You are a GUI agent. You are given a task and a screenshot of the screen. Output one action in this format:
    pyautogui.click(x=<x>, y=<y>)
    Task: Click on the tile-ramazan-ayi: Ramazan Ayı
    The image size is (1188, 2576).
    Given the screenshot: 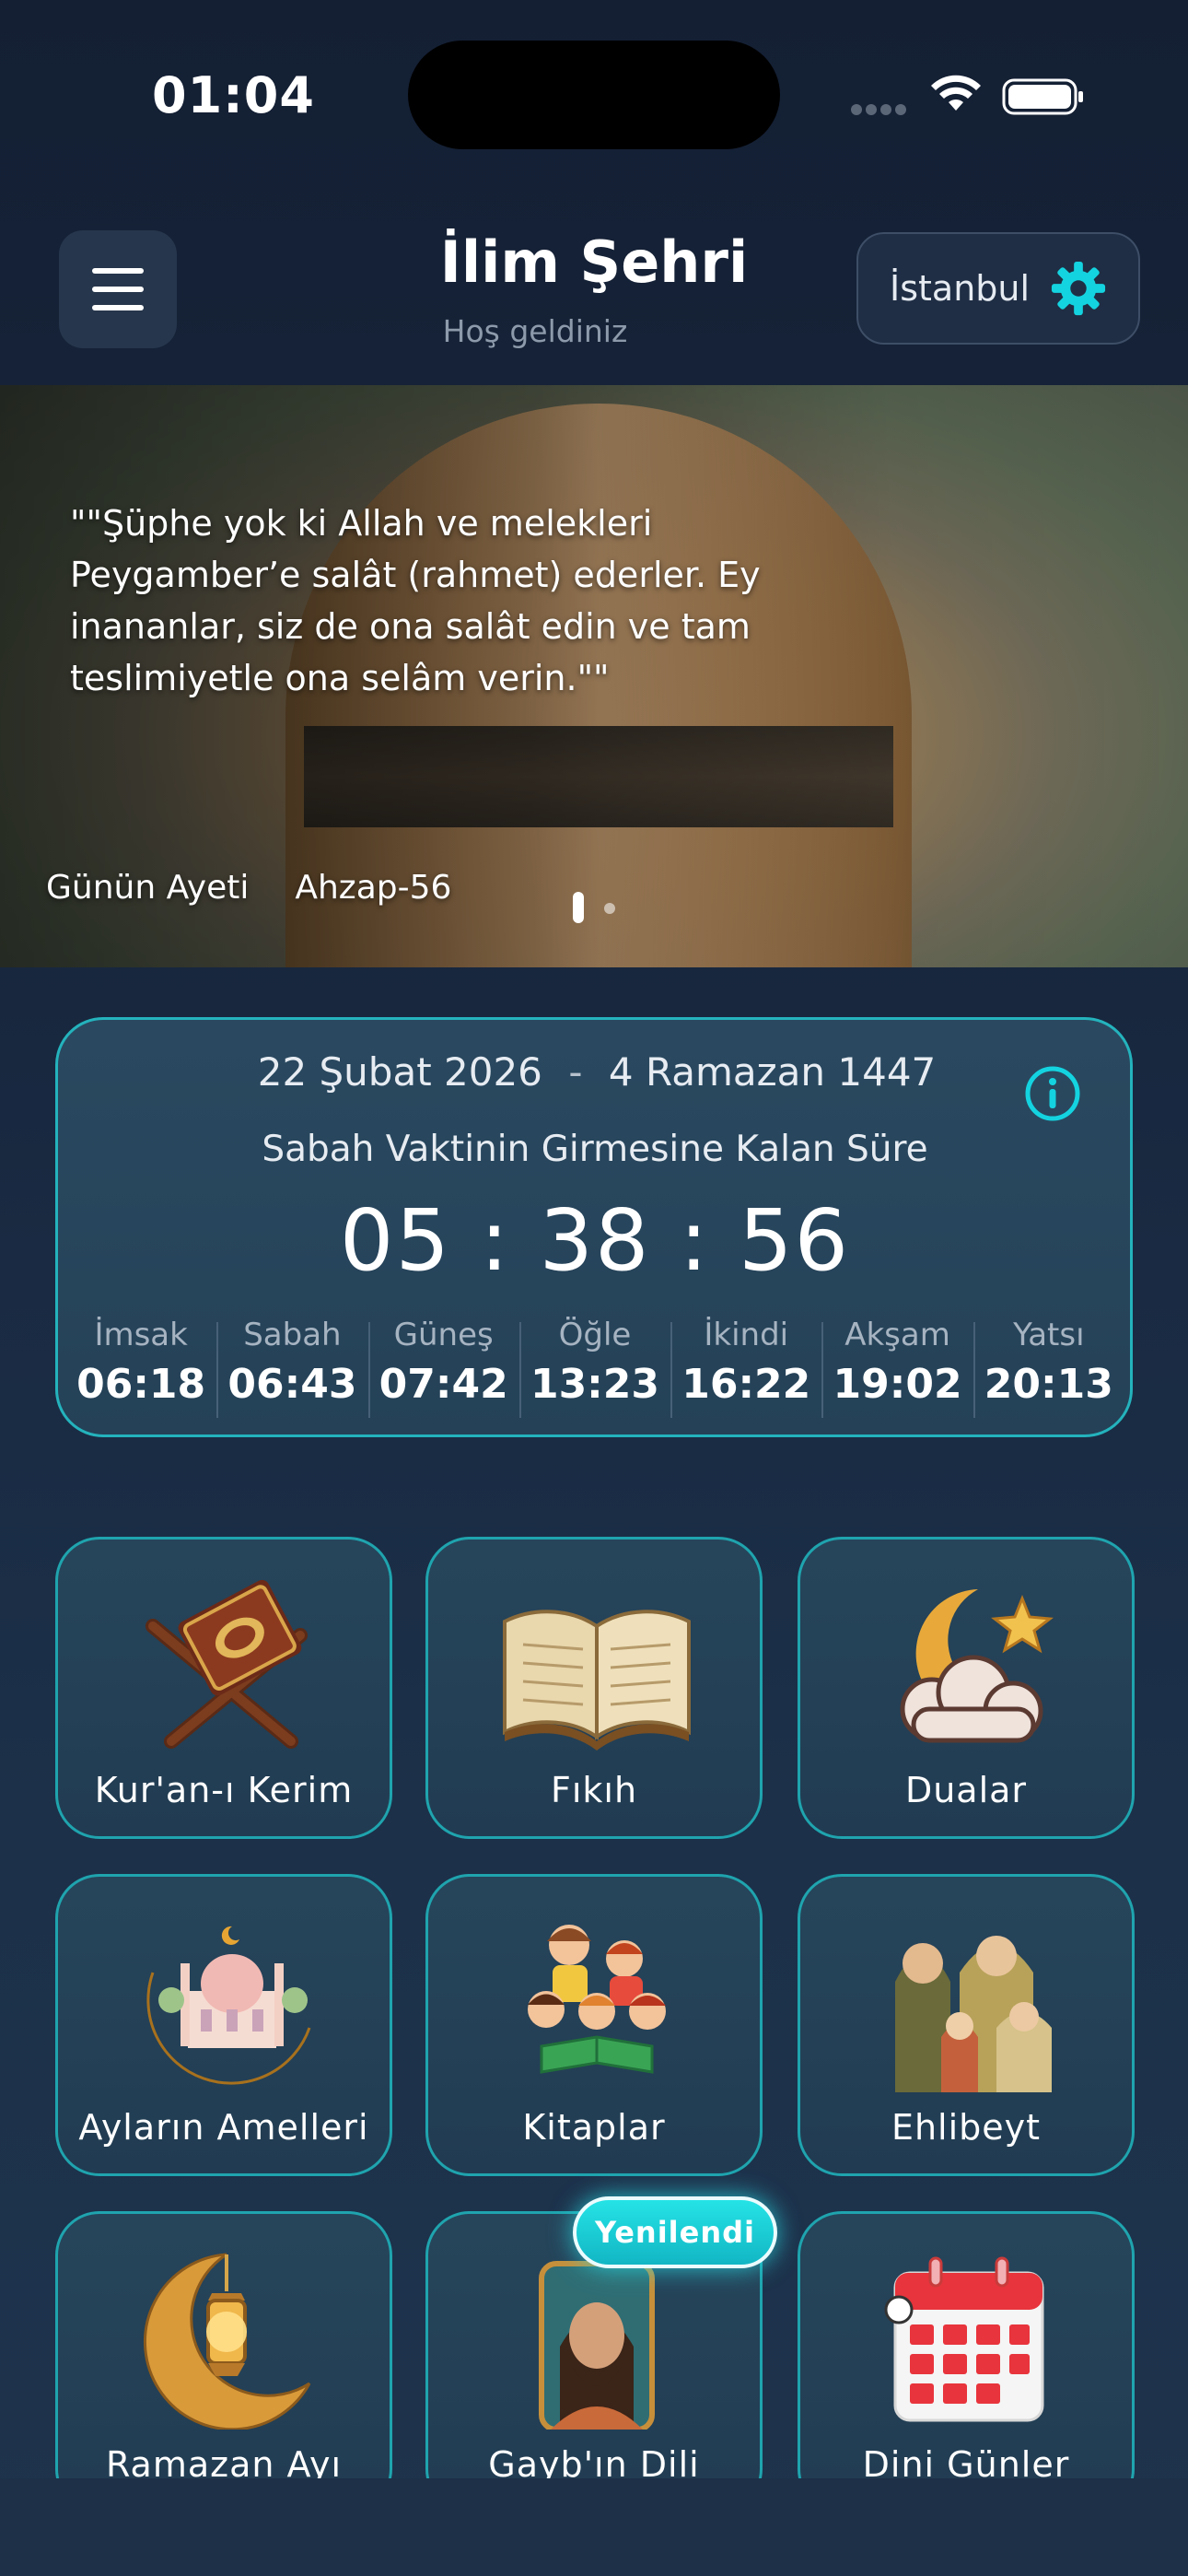 What is the action you would take?
    pyautogui.click(x=223, y=2362)
    